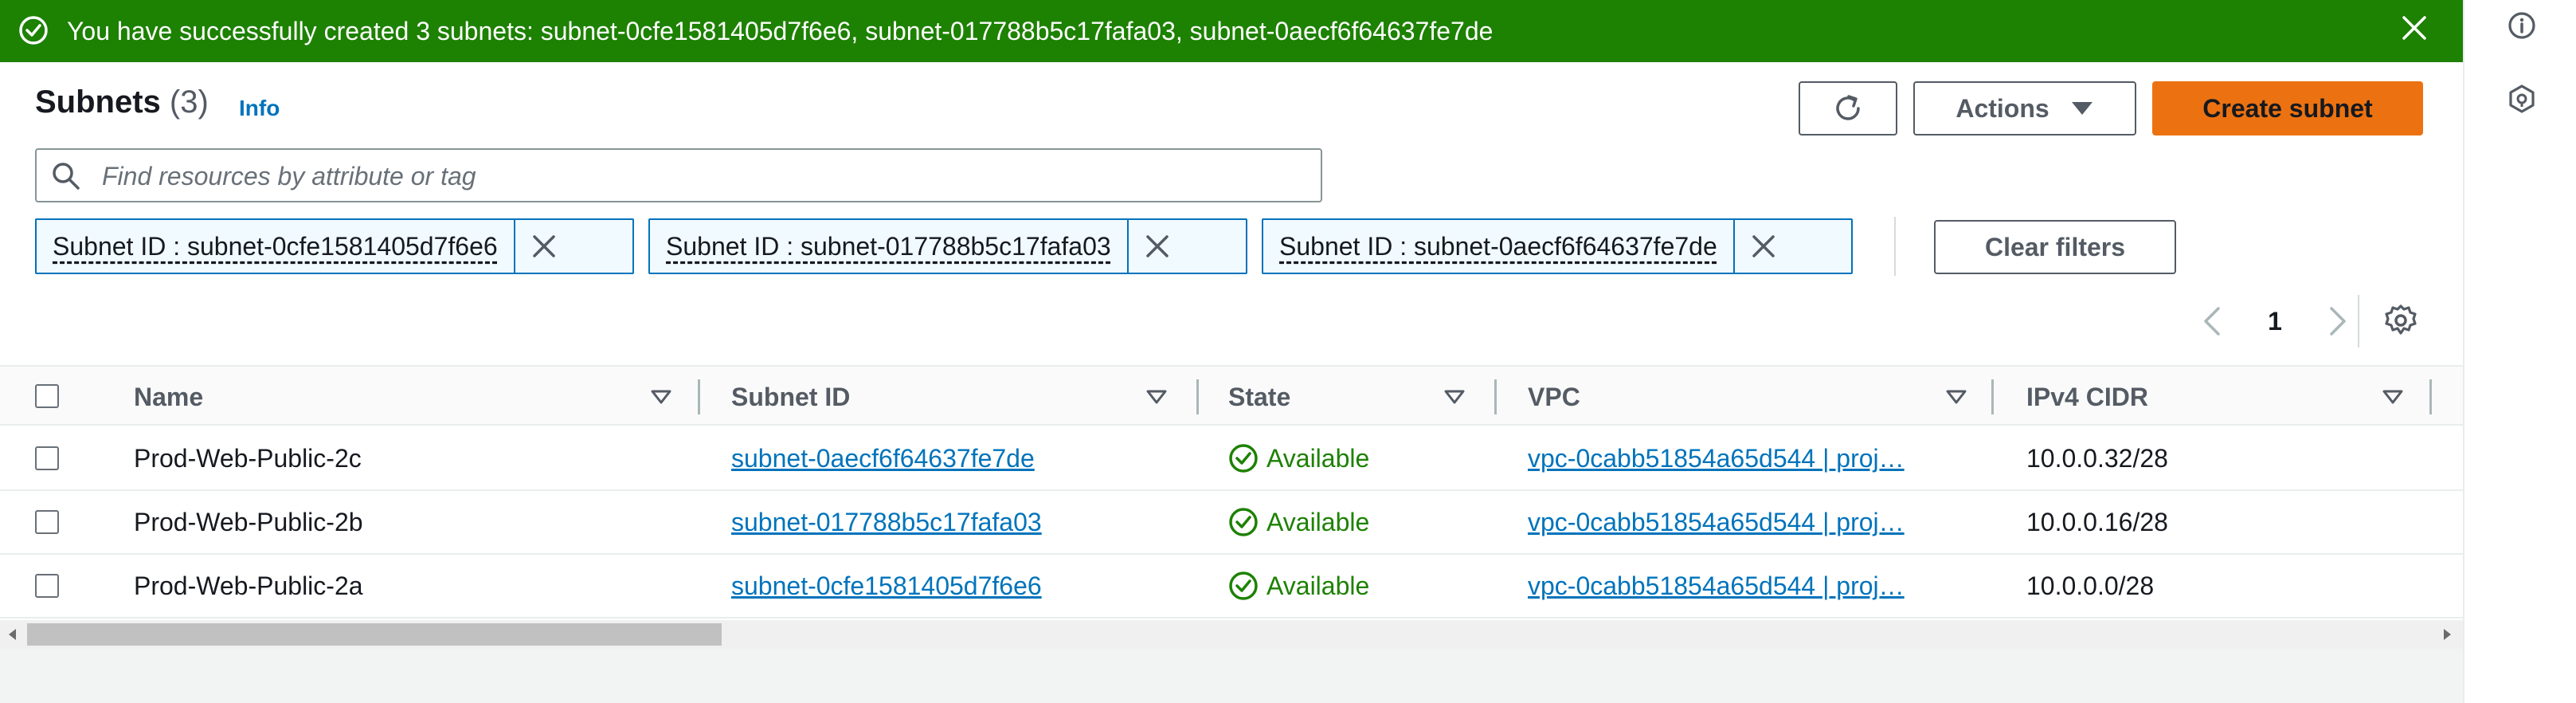 This screenshot has height=703, width=2576. What do you see at coordinates (2097, 458) in the screenshot?
I see `cell-ipv4-cidr: 10.0.0.32/28` at bounding box center [2097, 458].